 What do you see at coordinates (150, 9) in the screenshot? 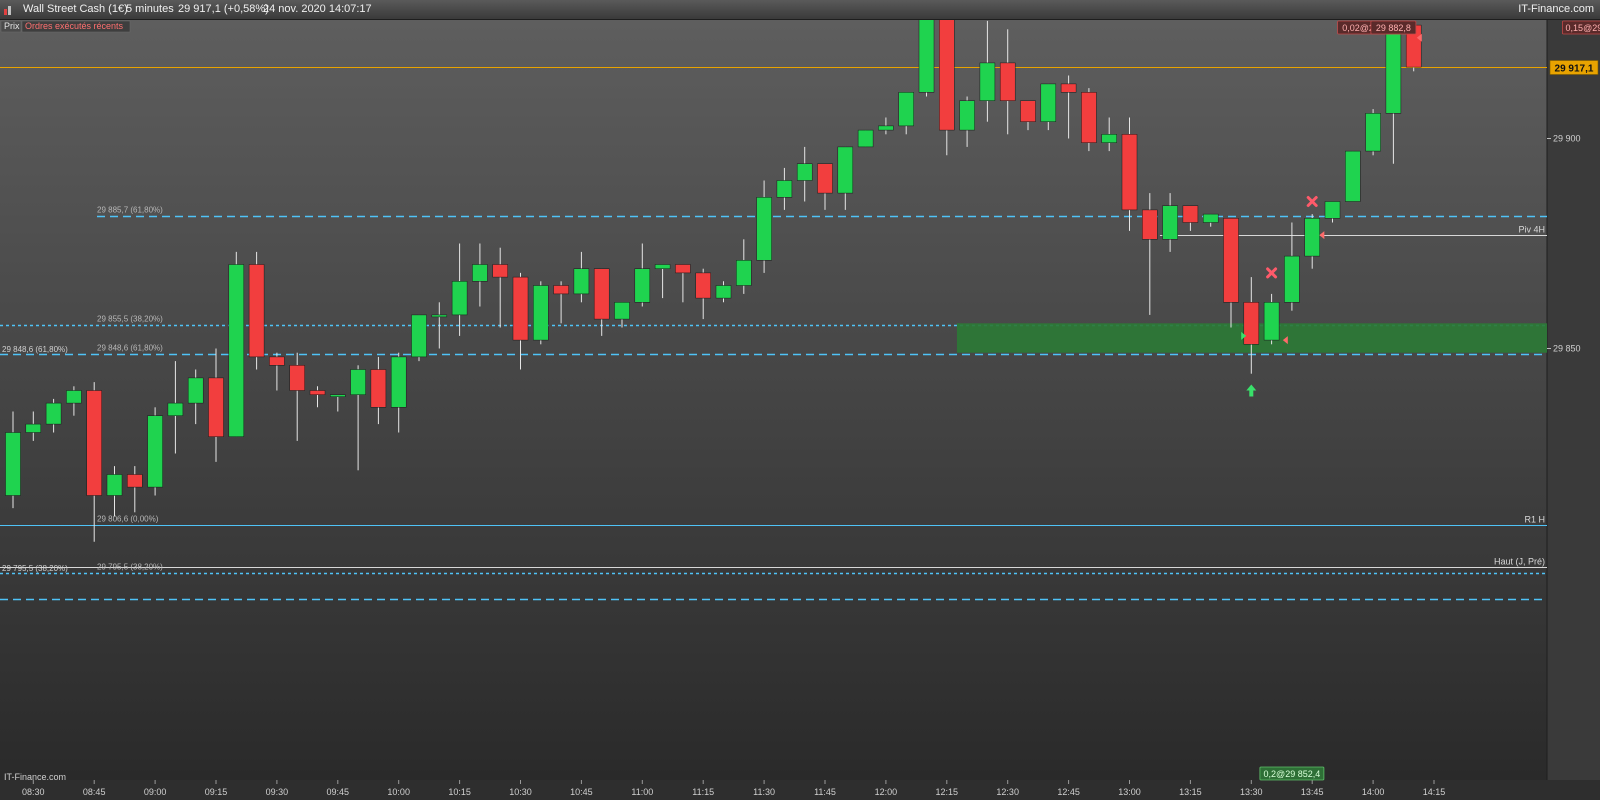
I see `timeframe-label: 5 minutes` at bounding box center [150, 9].